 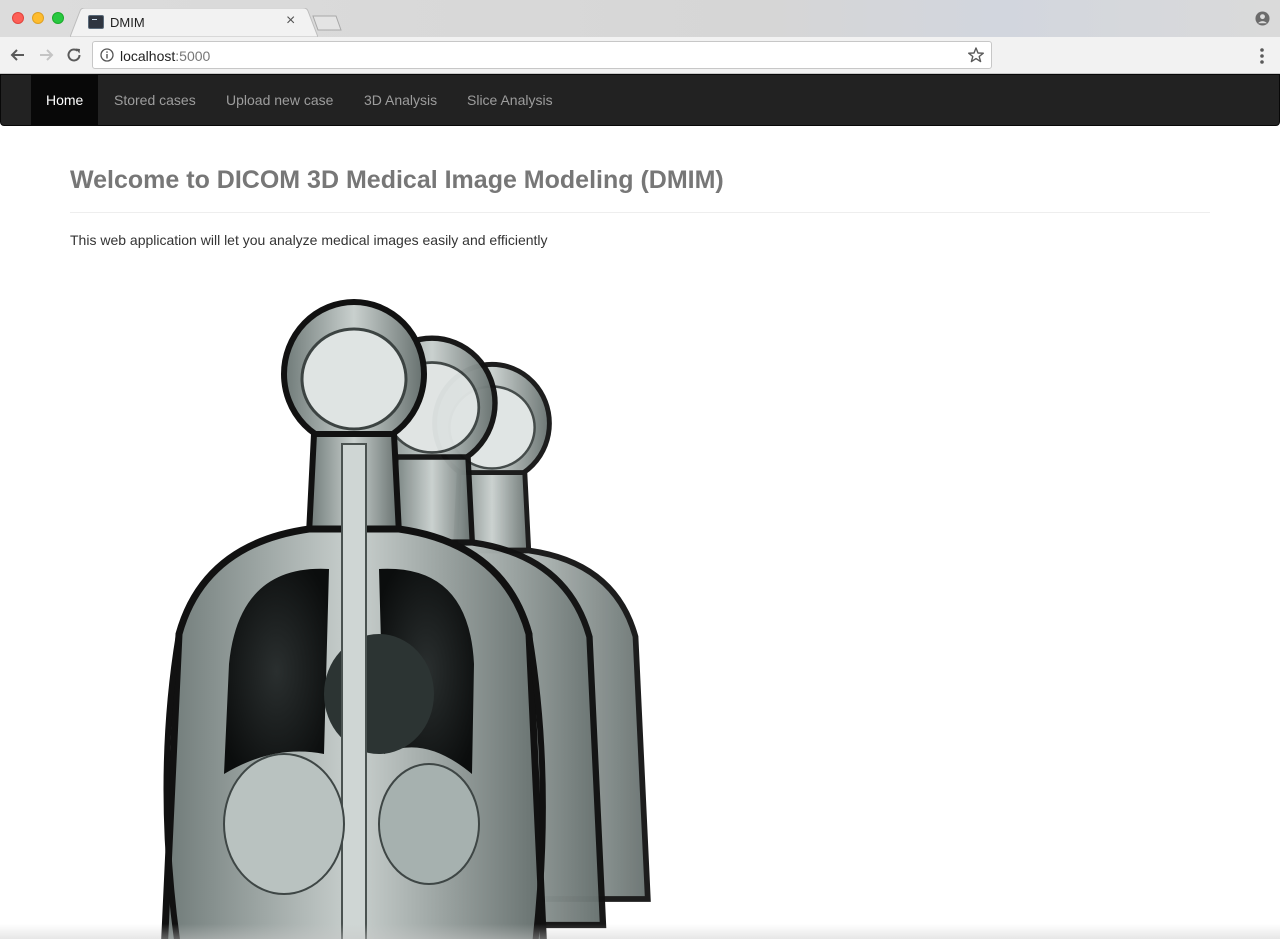 What do you see at coordinates (542, 55) in the screenshot?
I see `address-bar: localhost:5000` at bounding box center [542, 55].